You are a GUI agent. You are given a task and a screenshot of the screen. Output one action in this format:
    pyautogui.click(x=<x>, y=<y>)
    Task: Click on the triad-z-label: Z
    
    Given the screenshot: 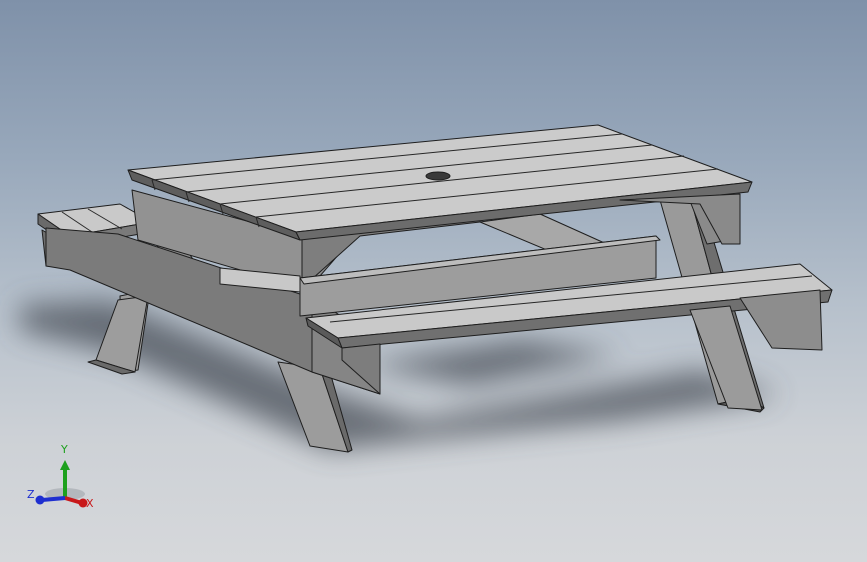 What is the action you would take?
    pyautogui.click(x=31, y=494)
    